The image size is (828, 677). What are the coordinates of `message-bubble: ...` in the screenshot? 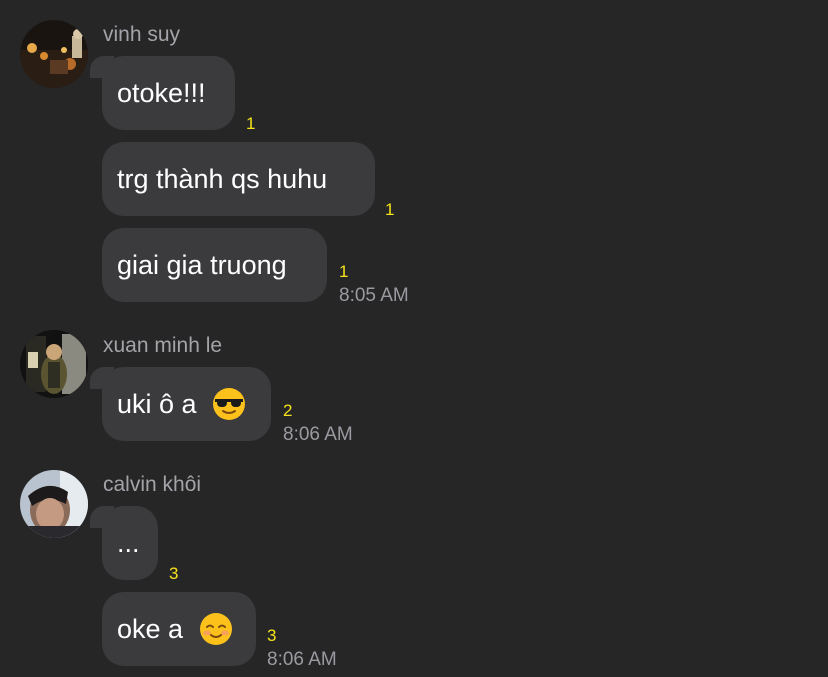 It's located at (124, 543).